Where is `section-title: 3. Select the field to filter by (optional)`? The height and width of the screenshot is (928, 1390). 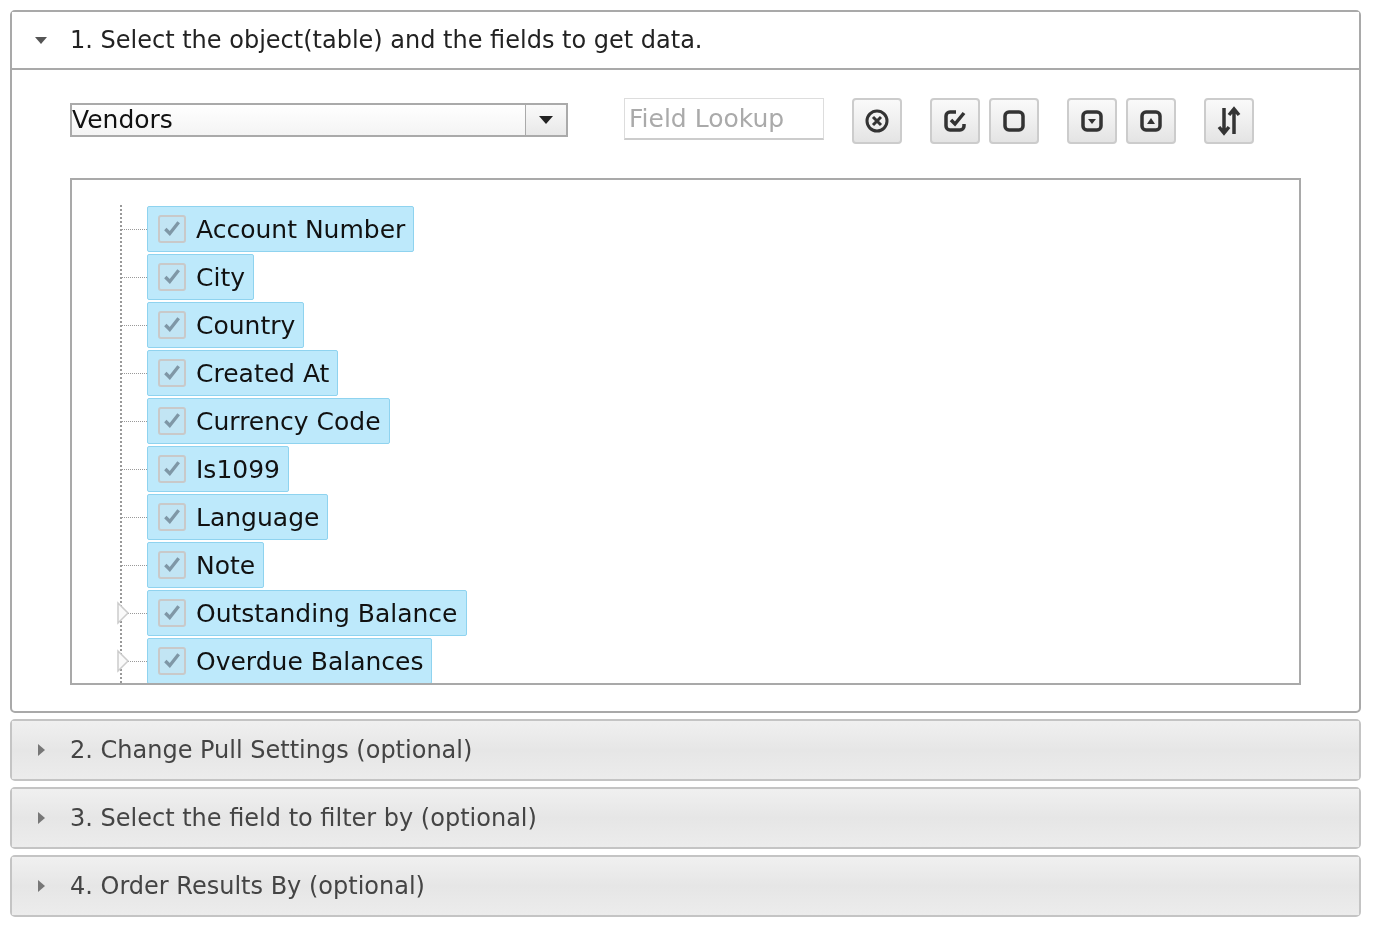
section-title: 3. Select the field to filter by (optional) is located at coordinates (303, 818).